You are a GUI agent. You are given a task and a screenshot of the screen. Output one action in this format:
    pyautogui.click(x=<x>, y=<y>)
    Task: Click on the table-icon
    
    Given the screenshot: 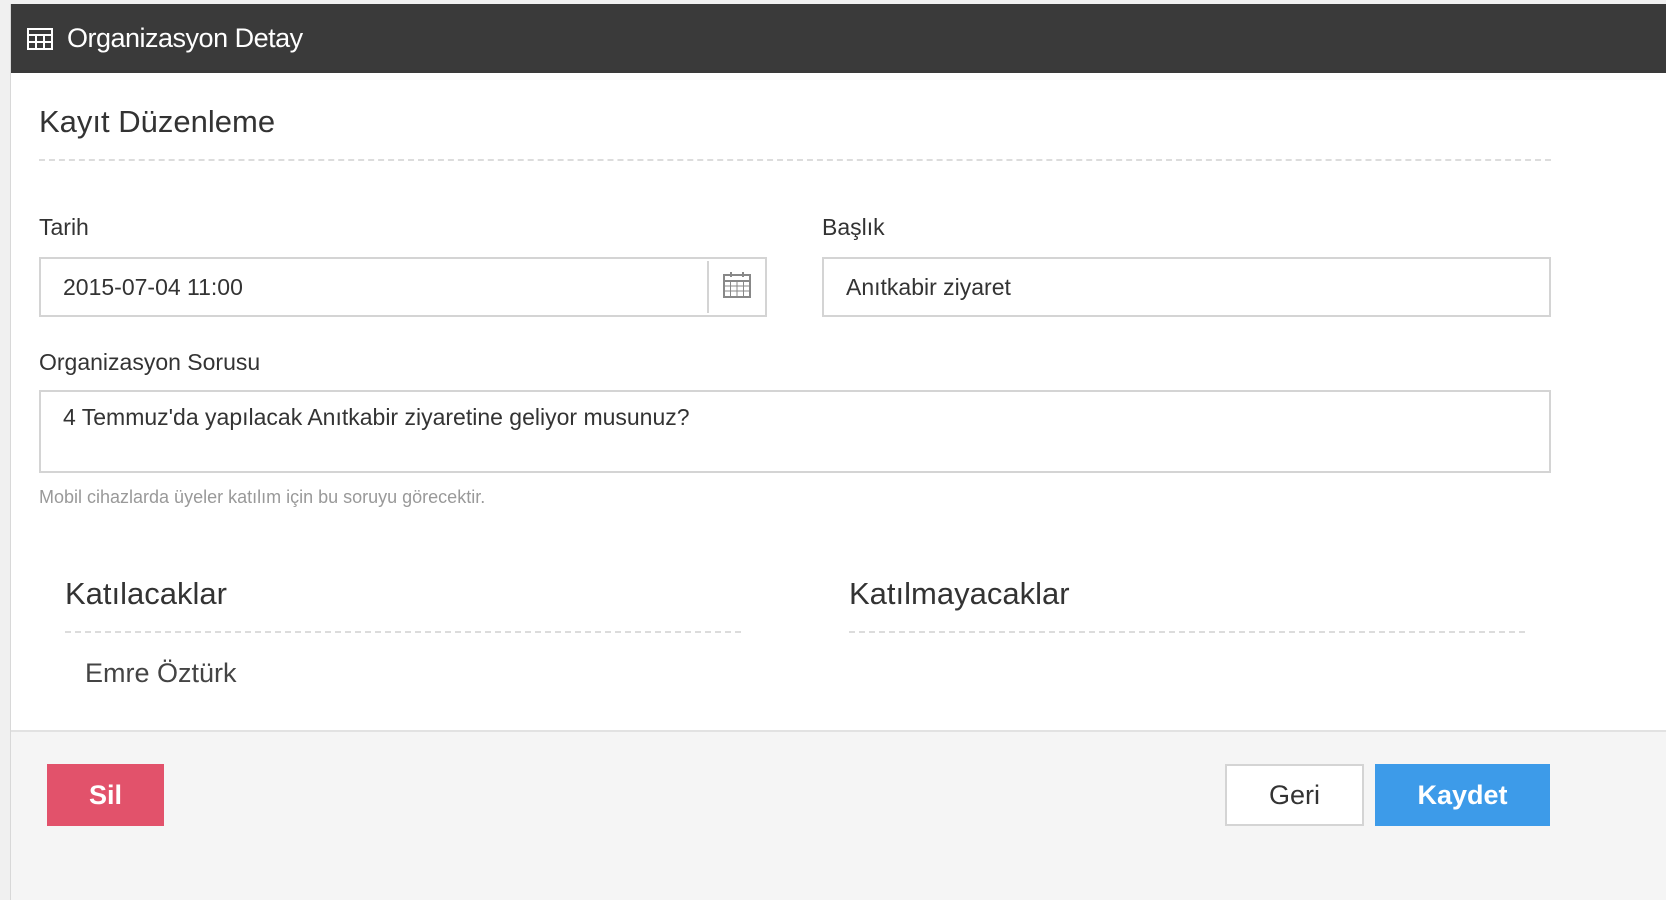 What is the action you would take?
    pyautogui.click(x=40, y=38)
    